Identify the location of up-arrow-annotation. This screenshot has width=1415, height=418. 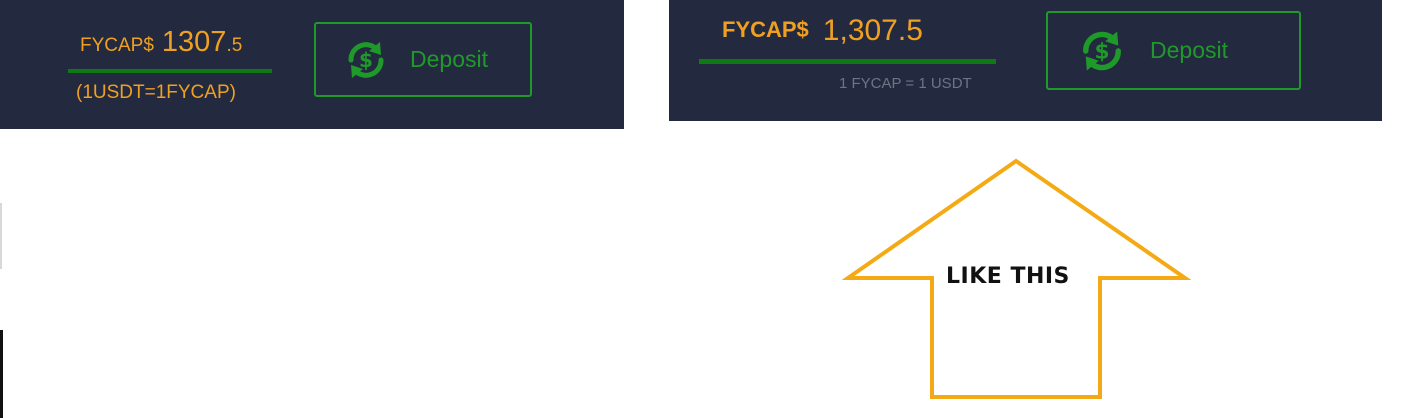
(1016, 278).